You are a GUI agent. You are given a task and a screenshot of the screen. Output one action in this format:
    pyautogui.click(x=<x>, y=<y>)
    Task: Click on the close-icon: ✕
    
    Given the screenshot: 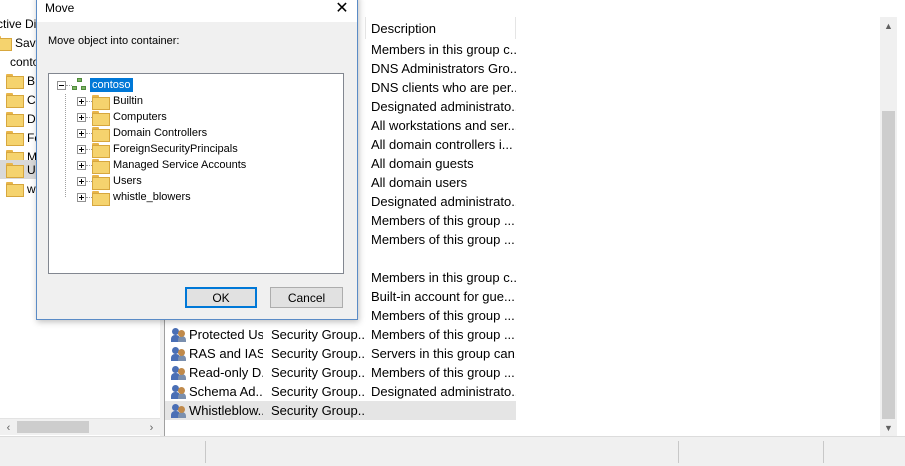 What is the action you would take?
    pyautogui.click(x=342, y=9)
    